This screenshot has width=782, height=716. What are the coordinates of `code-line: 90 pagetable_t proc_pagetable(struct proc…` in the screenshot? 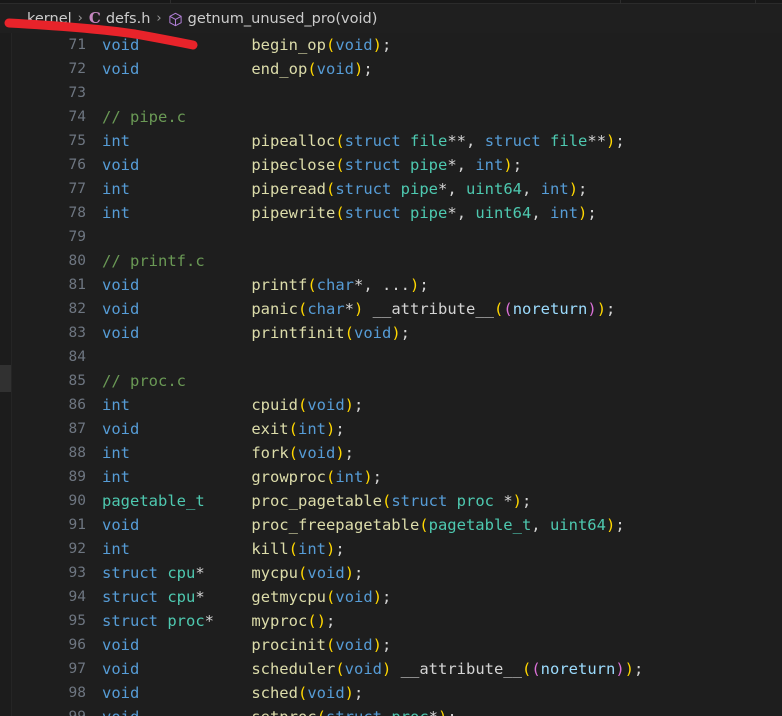 It's located at (397, 501).